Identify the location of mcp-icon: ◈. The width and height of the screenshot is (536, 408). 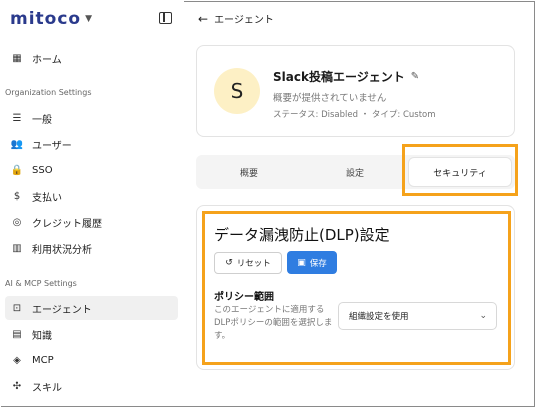
(17, 360).